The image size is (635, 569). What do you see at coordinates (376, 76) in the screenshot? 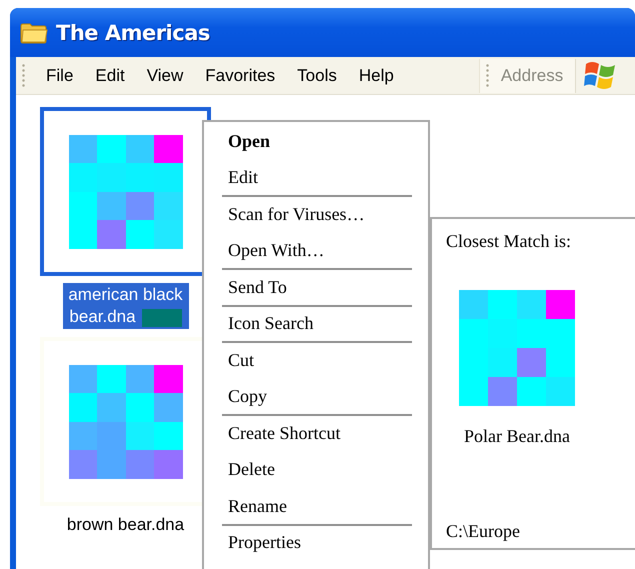
I see `menu-item: Help` at bounding box center [376, 76].